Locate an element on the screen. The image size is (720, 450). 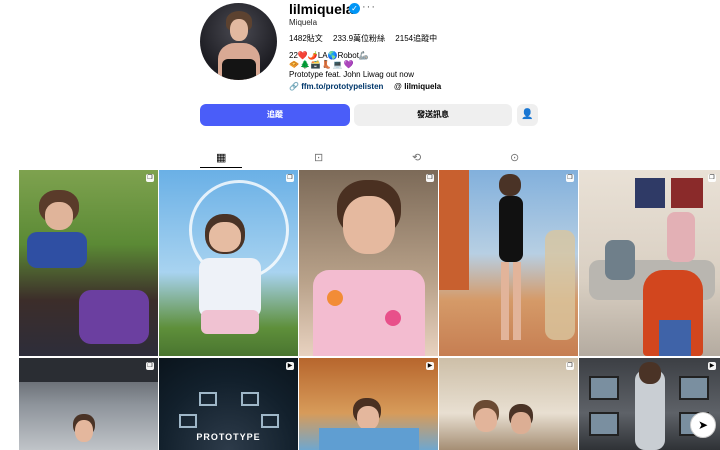
threads-link: lilmiquela is located at coordinates (422, 86).